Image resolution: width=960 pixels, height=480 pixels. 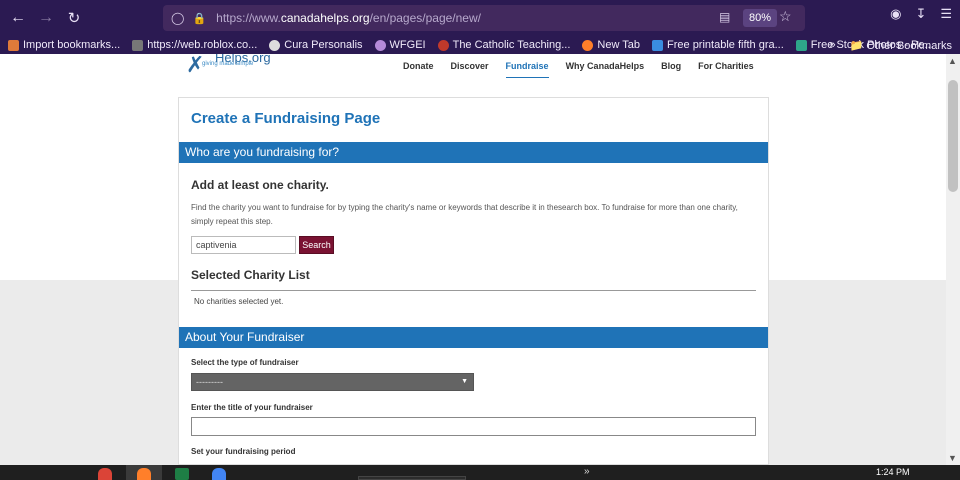 I want to click on fundraiser-type-value: ---------, so click(x=209, y=382).